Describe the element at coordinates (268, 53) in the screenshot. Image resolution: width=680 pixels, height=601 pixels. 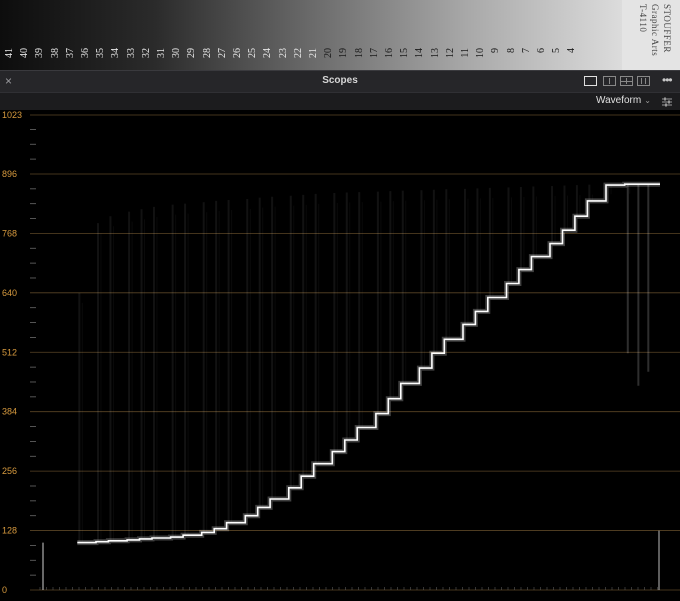
I see `step-number: 24` at that location.